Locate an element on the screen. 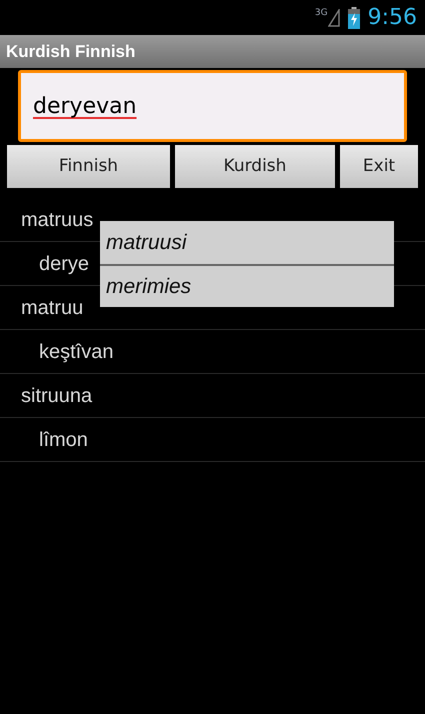 This screenshot has width=425, height=714. word-text: sitruuna is located at coordinates (56, 395).